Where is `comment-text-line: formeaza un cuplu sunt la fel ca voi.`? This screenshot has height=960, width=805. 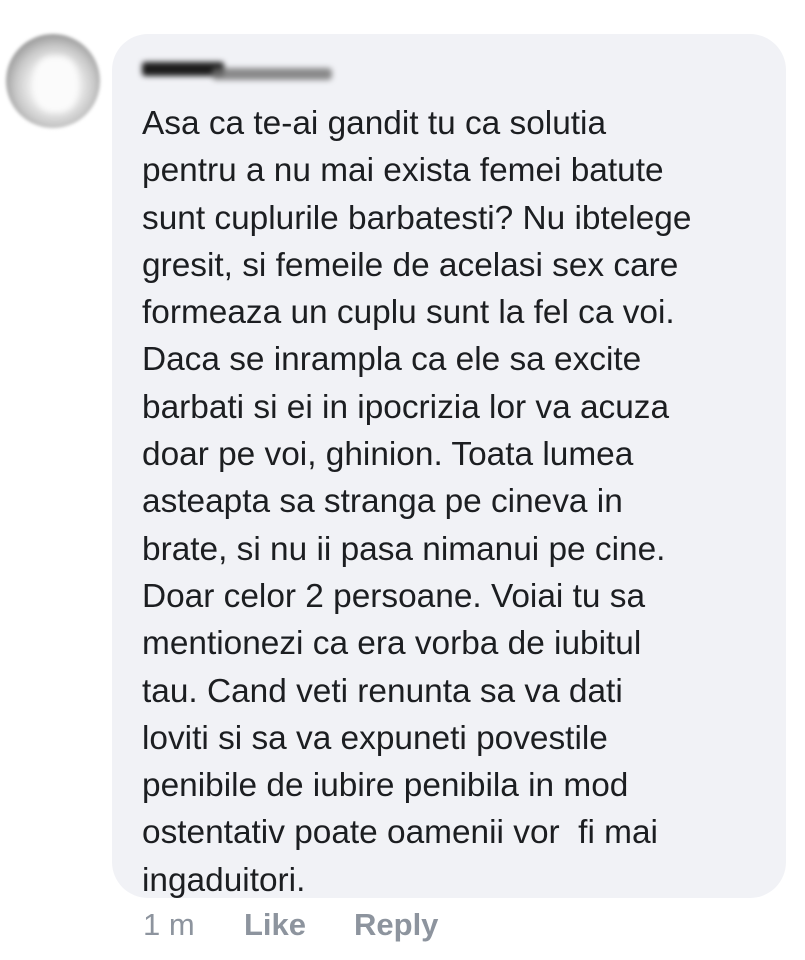 comment-text-line: formeaza un cuplu sunt la fel ca voi. is located at coordinates (408, 313).